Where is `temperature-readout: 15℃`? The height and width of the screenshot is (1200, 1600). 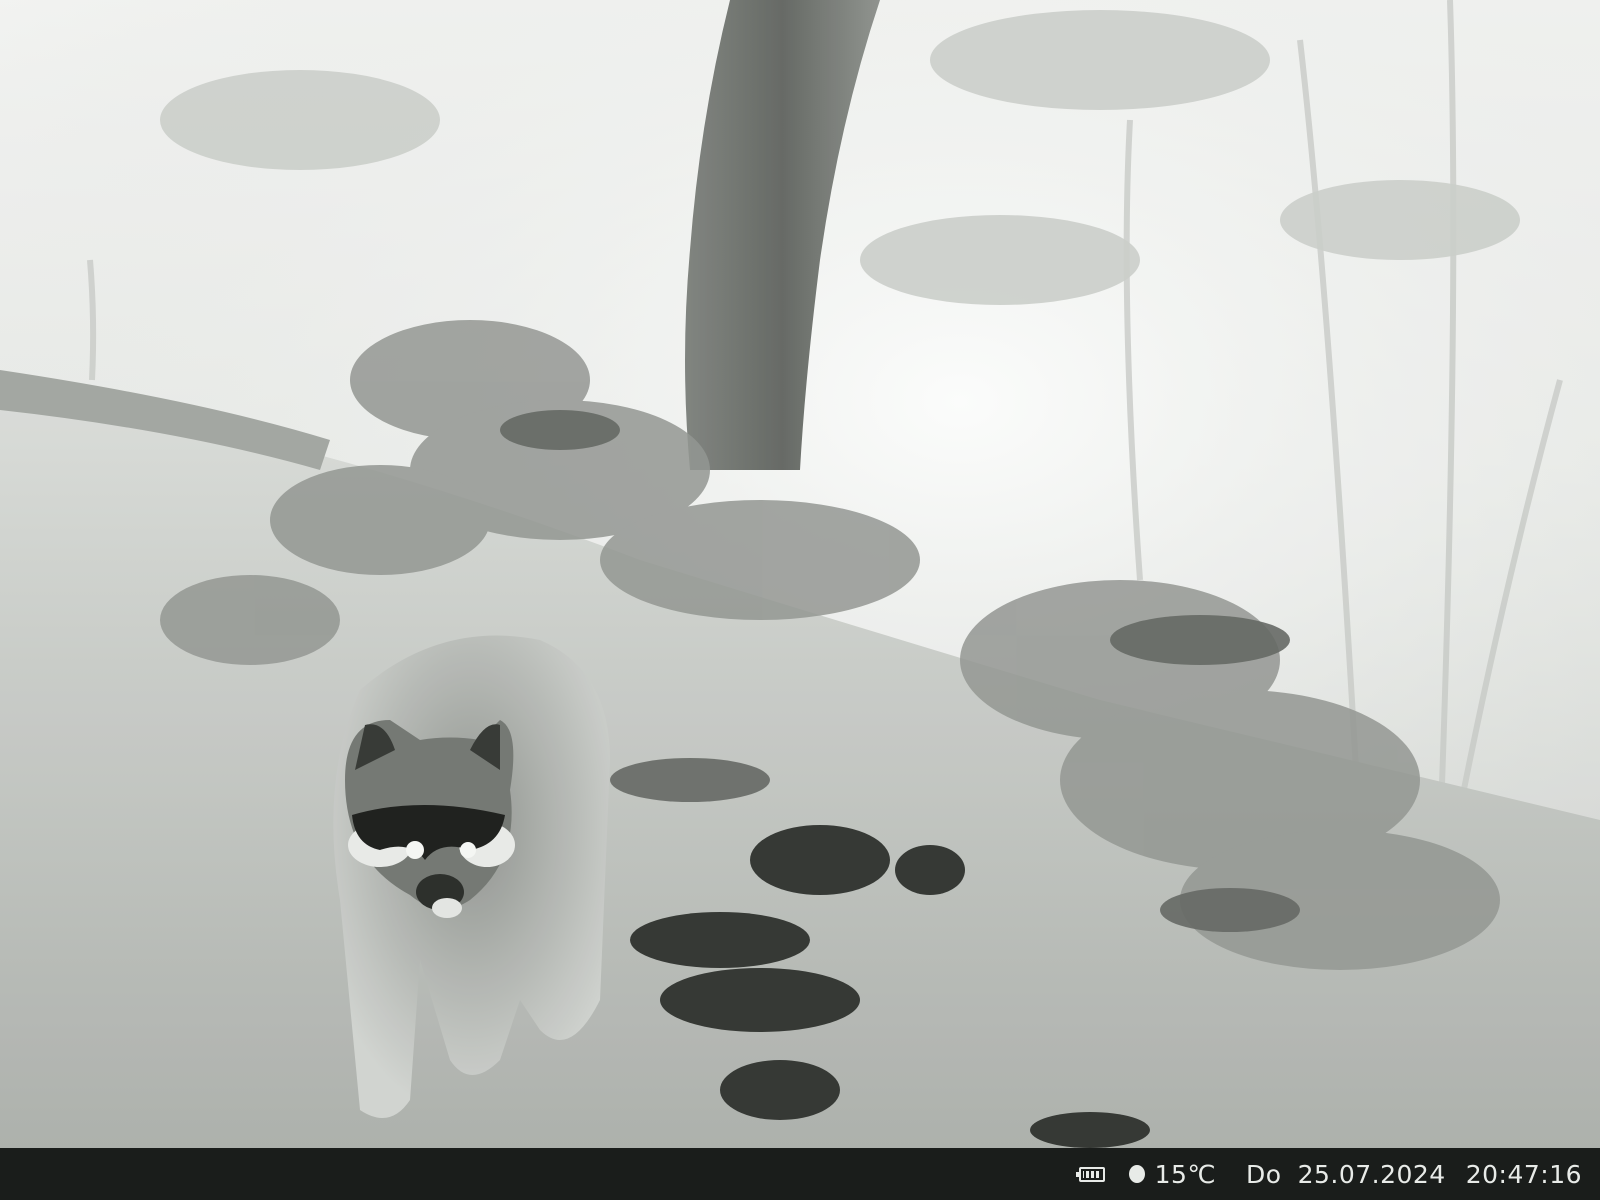 temperature-readout: 15℃ is located at coordinates (1185, 1174).